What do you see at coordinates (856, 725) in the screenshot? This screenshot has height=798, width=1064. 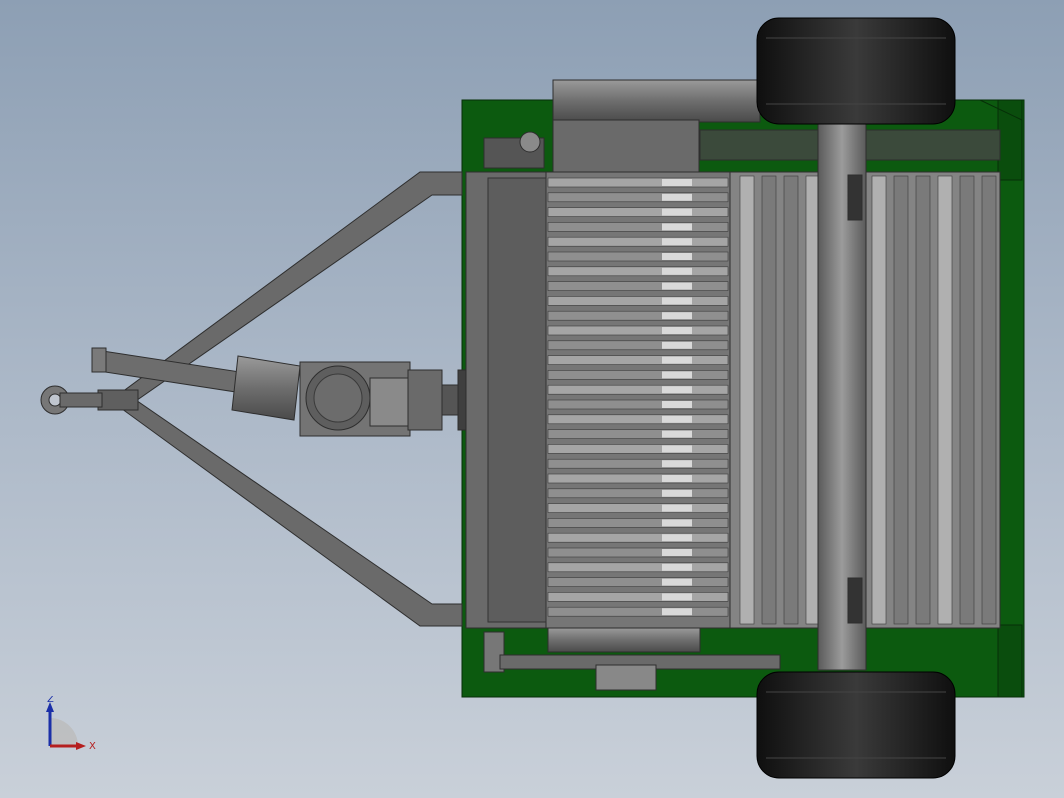 I see `wheel-bottom` at bounding box center [856, 725].